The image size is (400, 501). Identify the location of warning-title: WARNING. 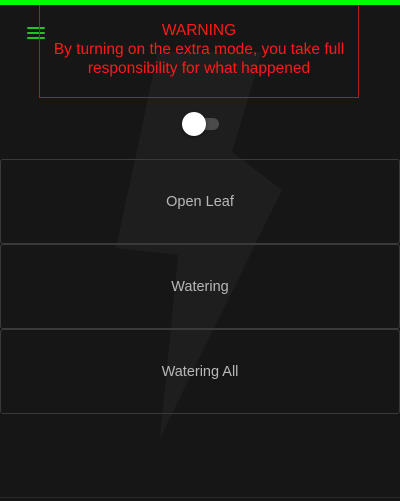
(199, 30).